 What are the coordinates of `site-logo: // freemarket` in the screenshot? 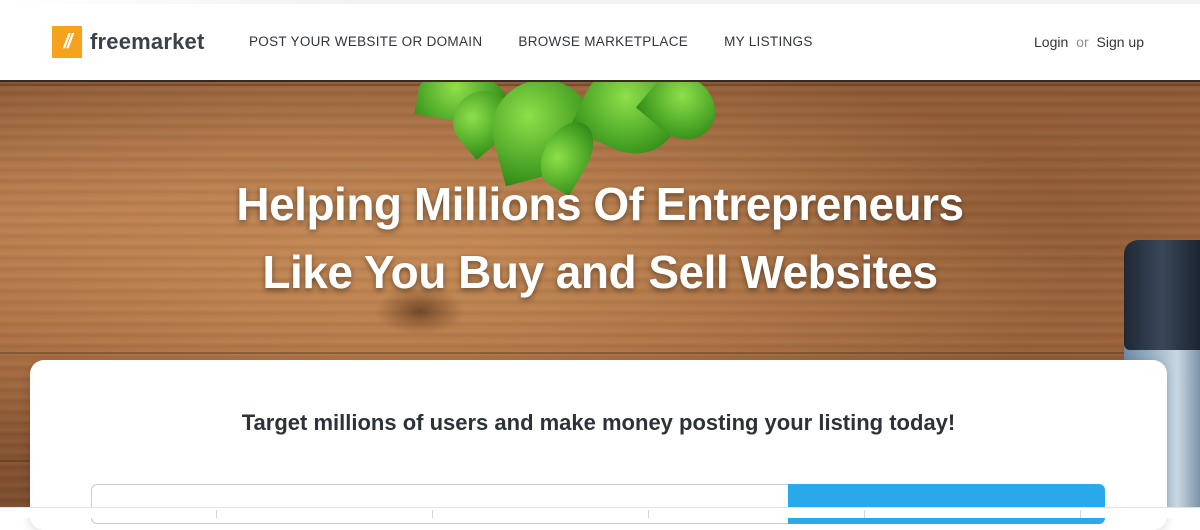 It's located at (128, 42).